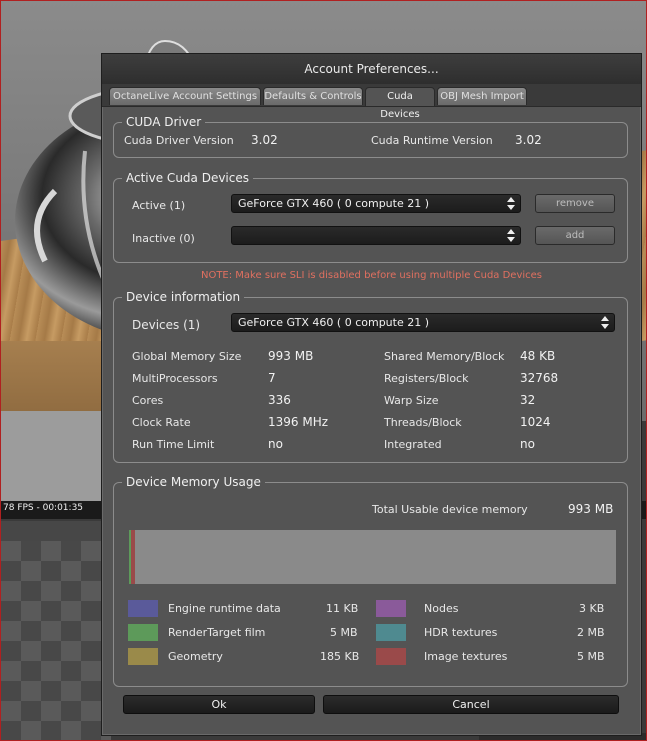  Describe the element at coordinates (185, 96) in the screenshot. I see `tab-octanelive-account-settings: OctaneLive Account Settings` at that location.